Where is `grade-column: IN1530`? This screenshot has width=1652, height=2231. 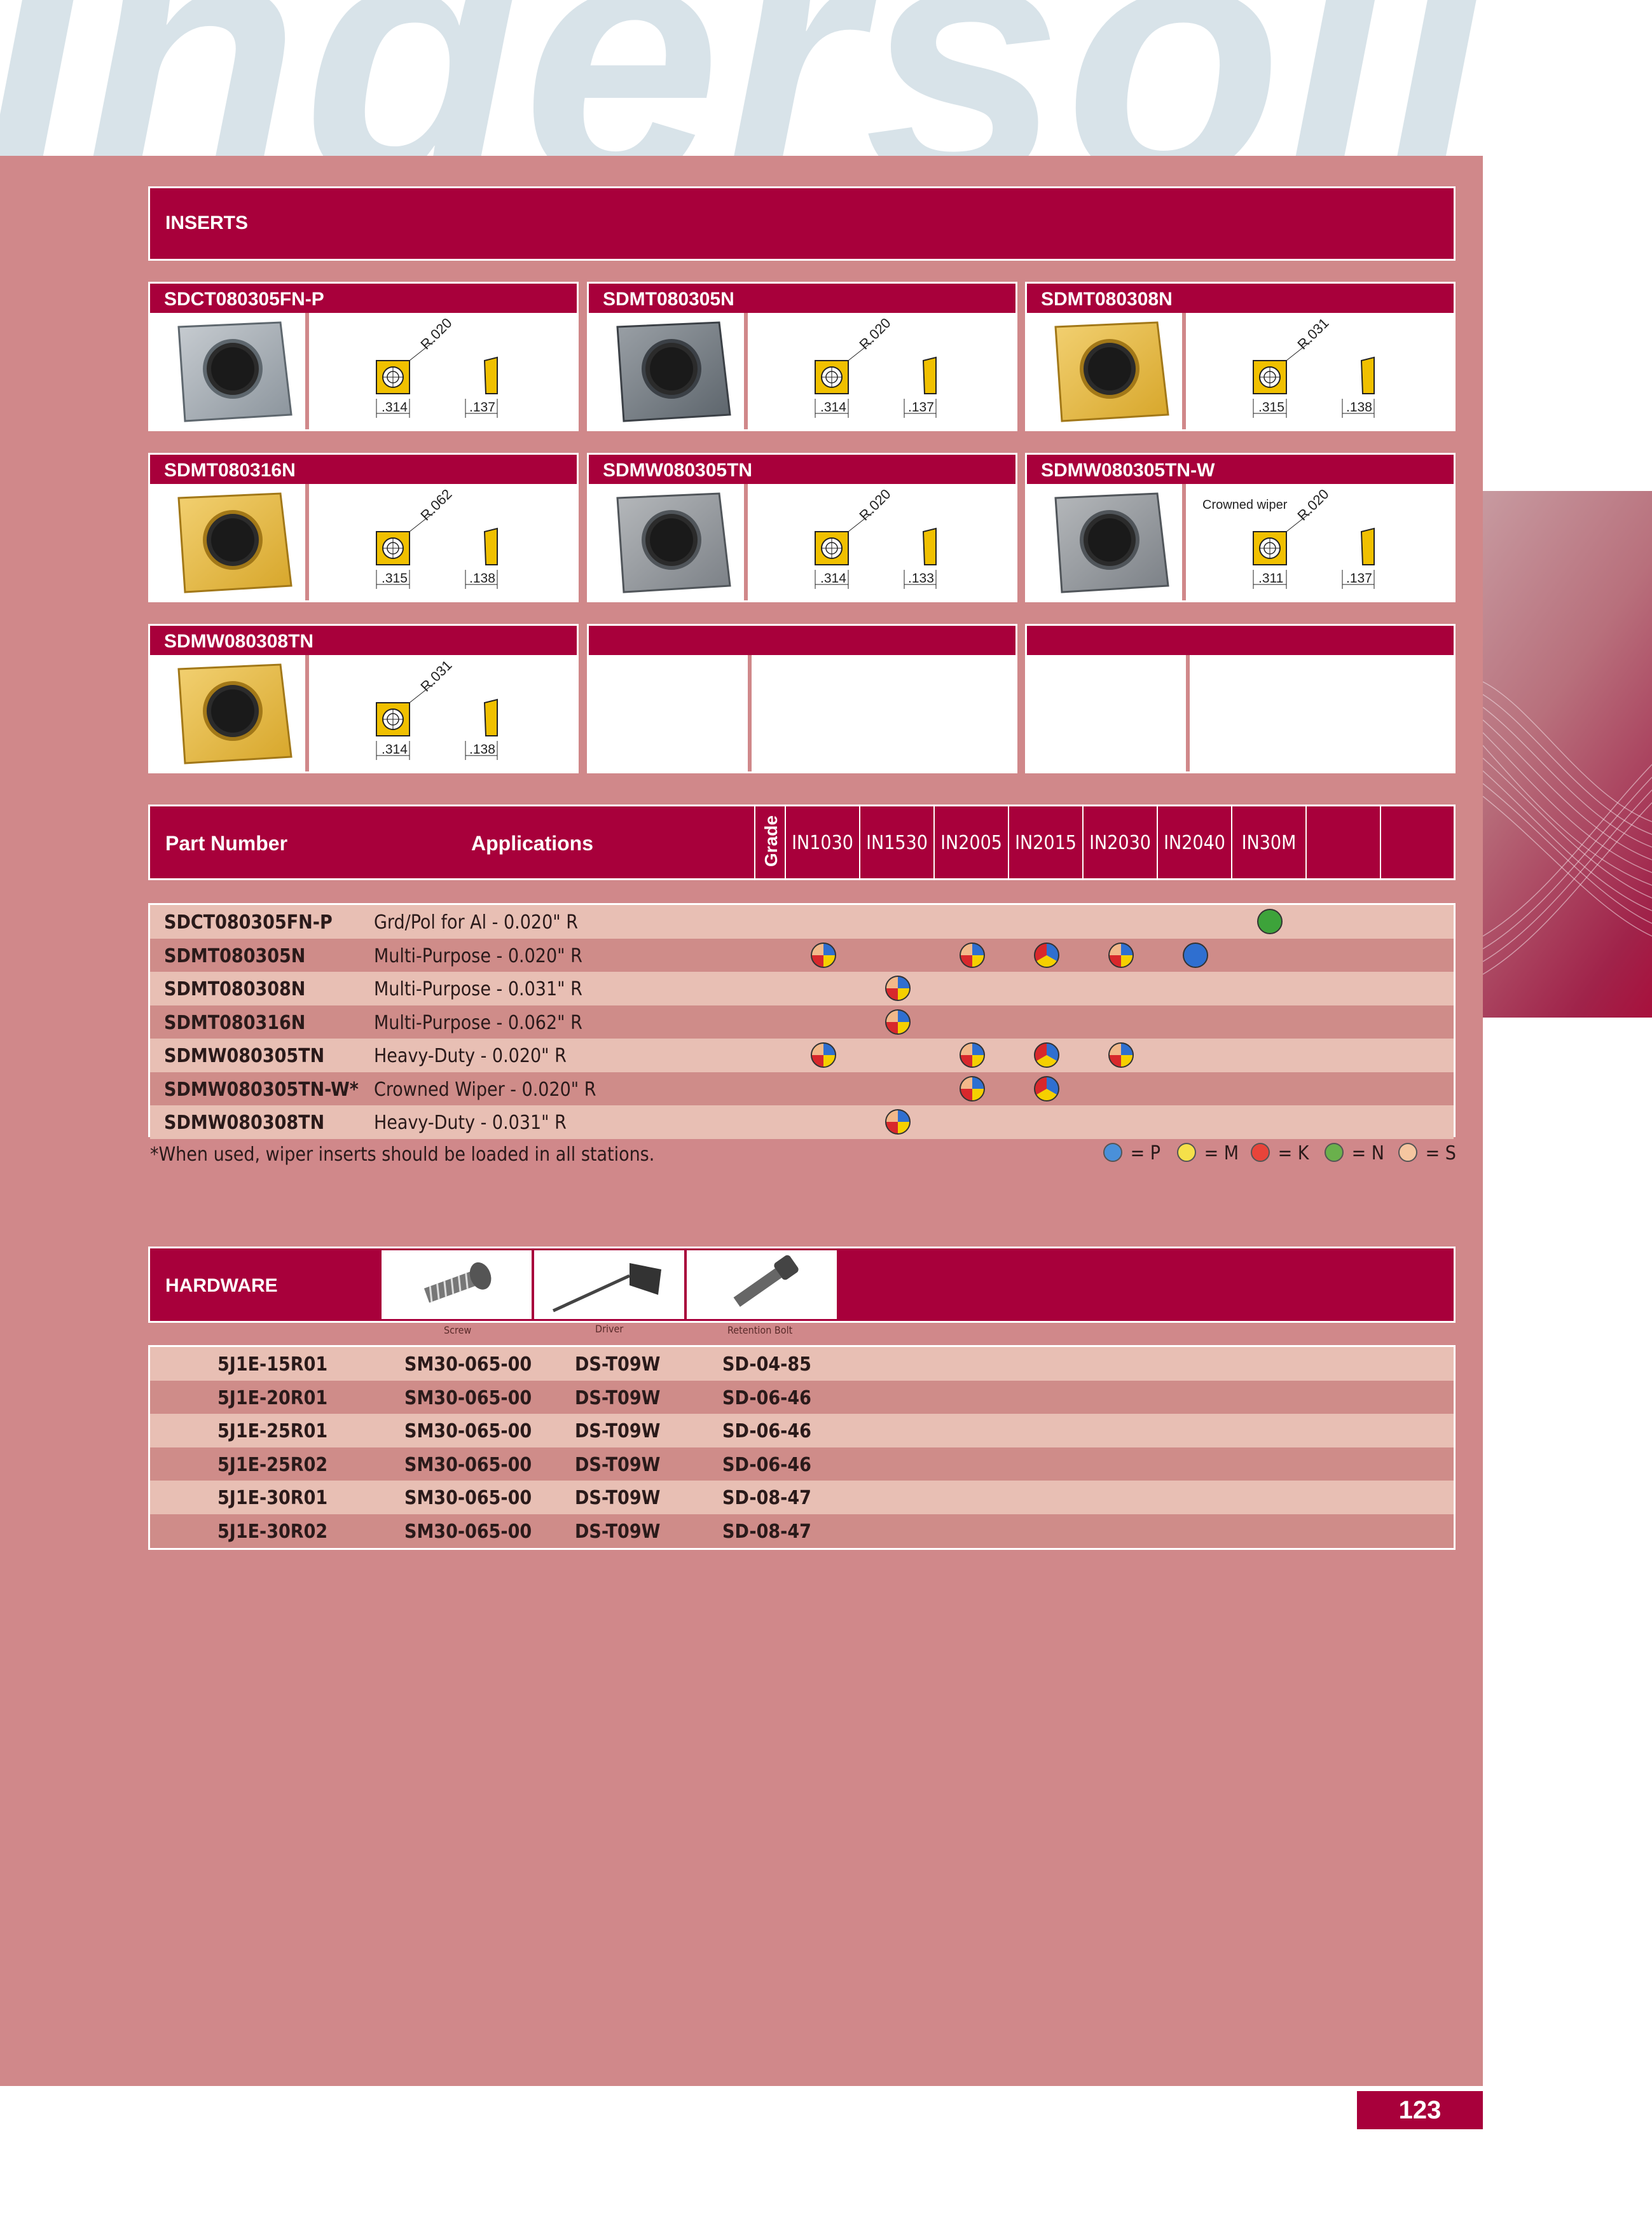
grade-column: IN1530 is located at coordinates (897, 842).